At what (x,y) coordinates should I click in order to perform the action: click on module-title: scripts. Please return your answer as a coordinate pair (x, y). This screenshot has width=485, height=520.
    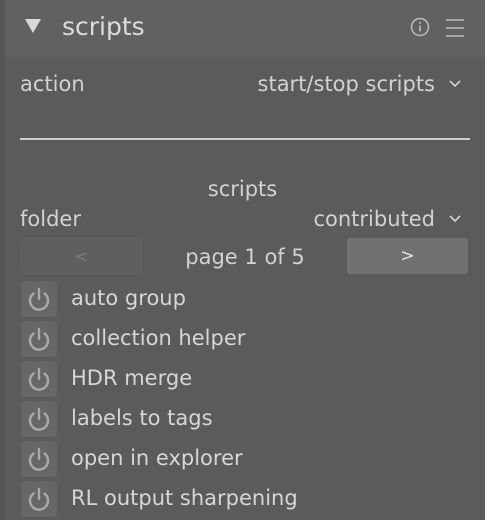
    Looking at the image, I should click on (103, 26).